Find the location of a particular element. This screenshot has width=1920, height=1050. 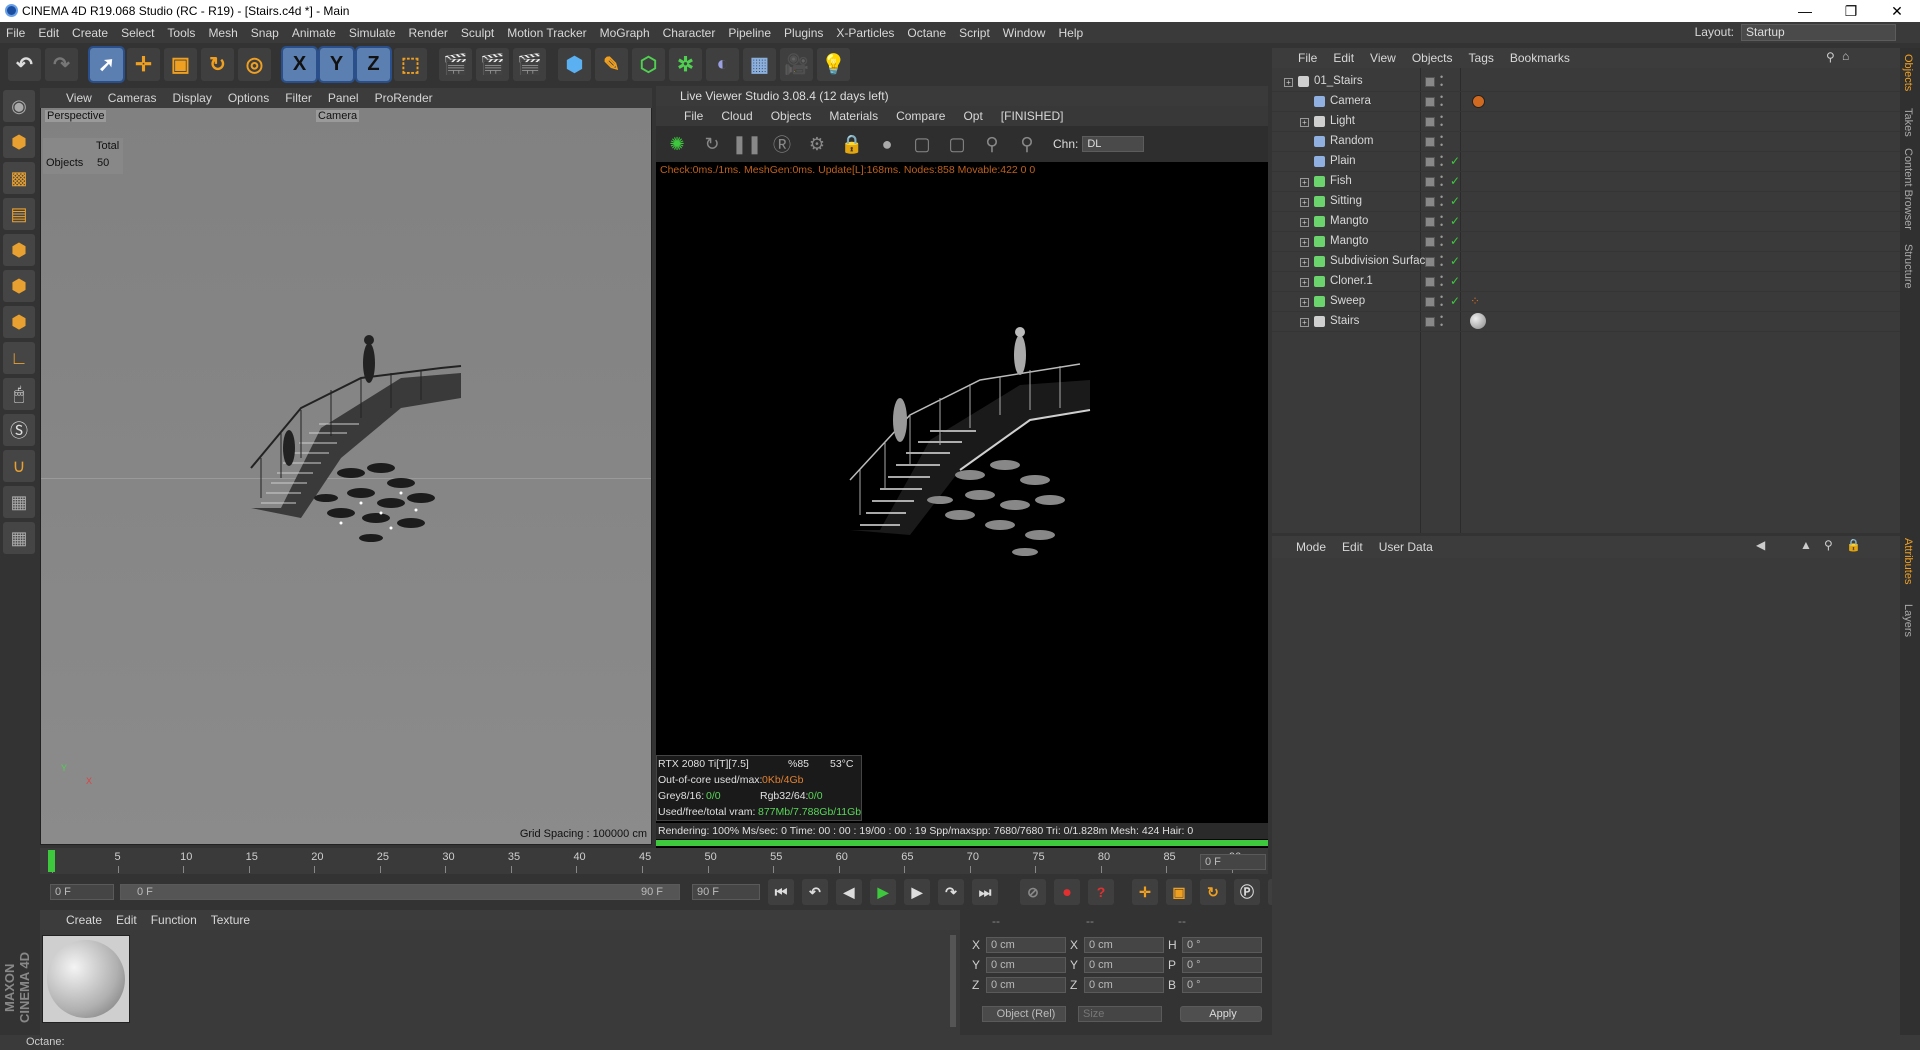

cloner-icon: ✲ is located at coordinates (685, 64).